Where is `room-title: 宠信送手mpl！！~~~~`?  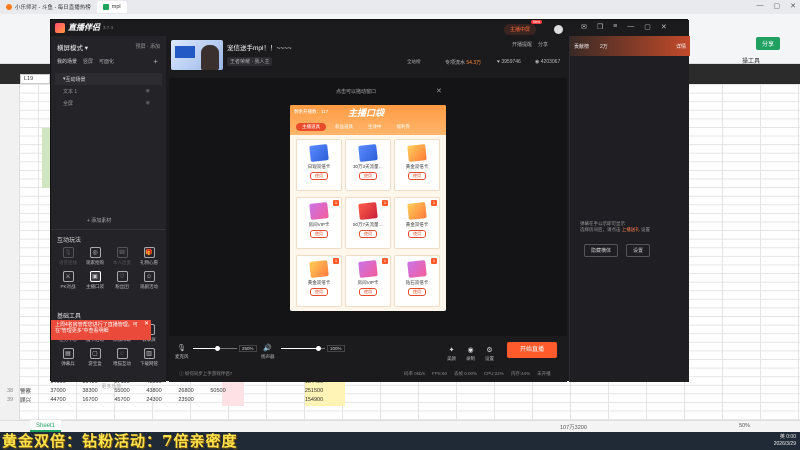 room-title: 宠信送手mpl！！~~~~ is located at coordinates (259, 47).